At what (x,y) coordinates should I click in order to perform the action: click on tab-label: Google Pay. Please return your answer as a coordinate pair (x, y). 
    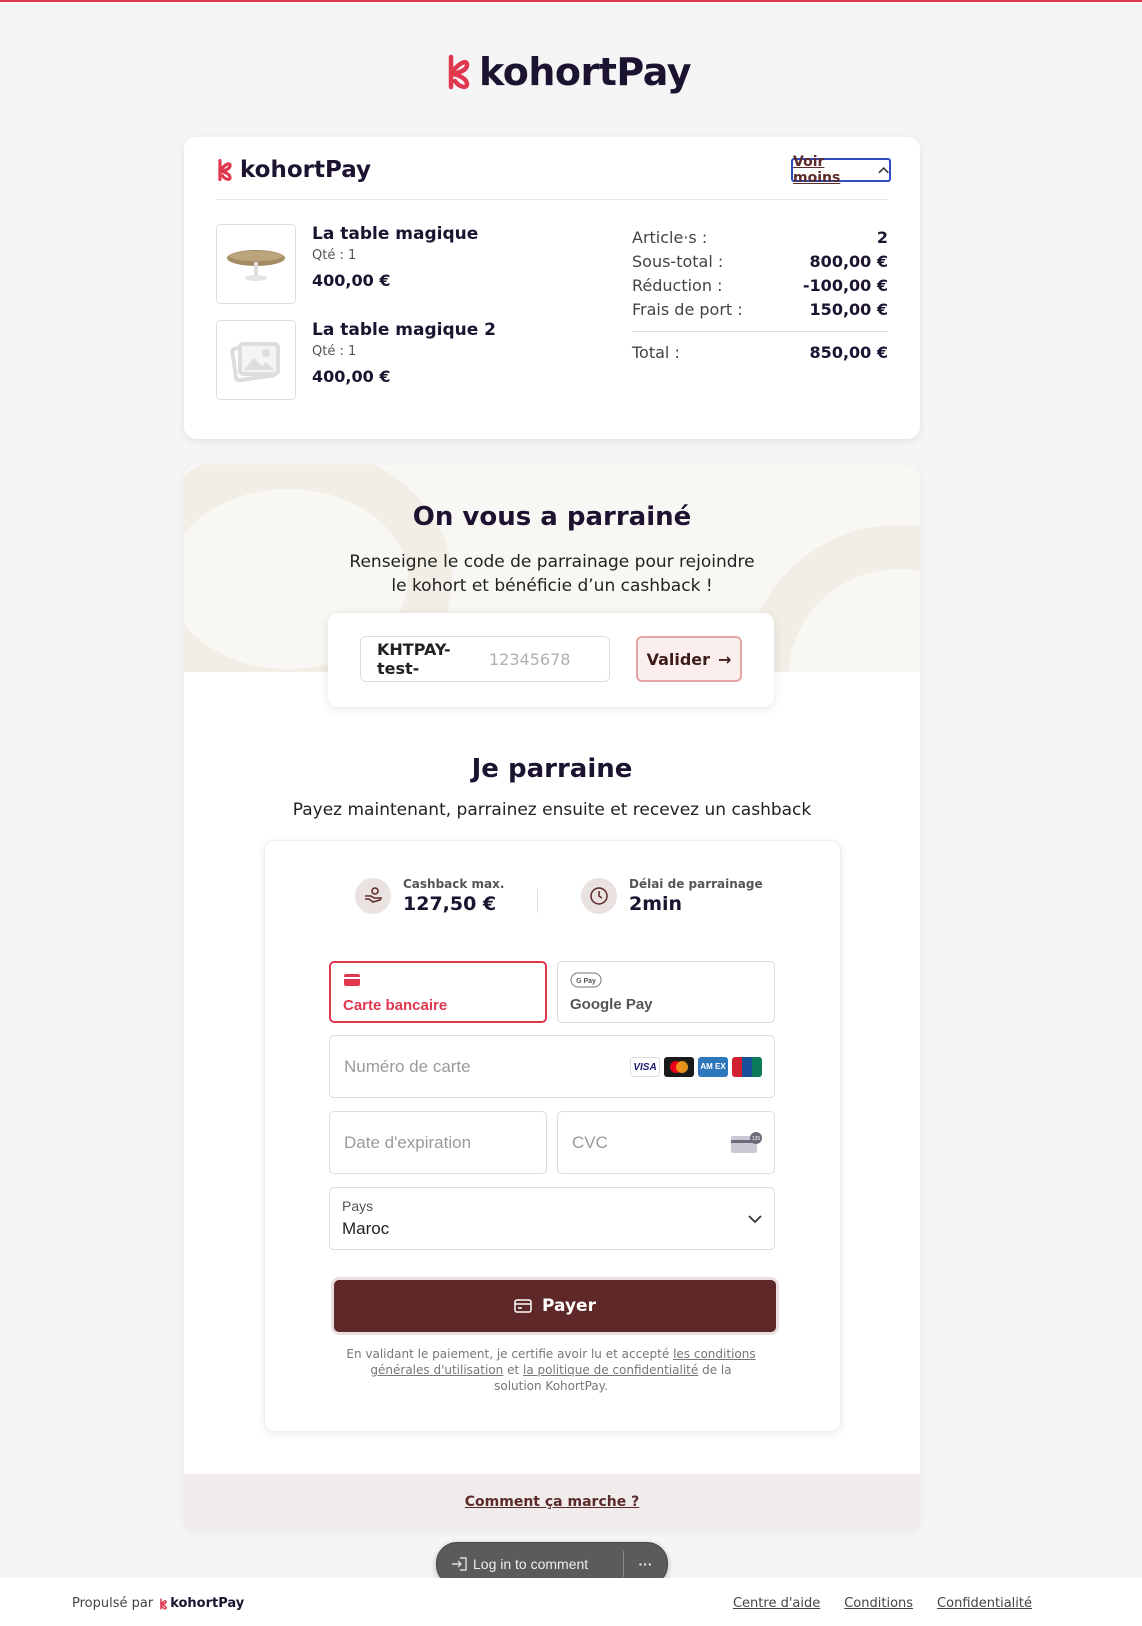
    Looking at the image, I should click on (611, 1004).